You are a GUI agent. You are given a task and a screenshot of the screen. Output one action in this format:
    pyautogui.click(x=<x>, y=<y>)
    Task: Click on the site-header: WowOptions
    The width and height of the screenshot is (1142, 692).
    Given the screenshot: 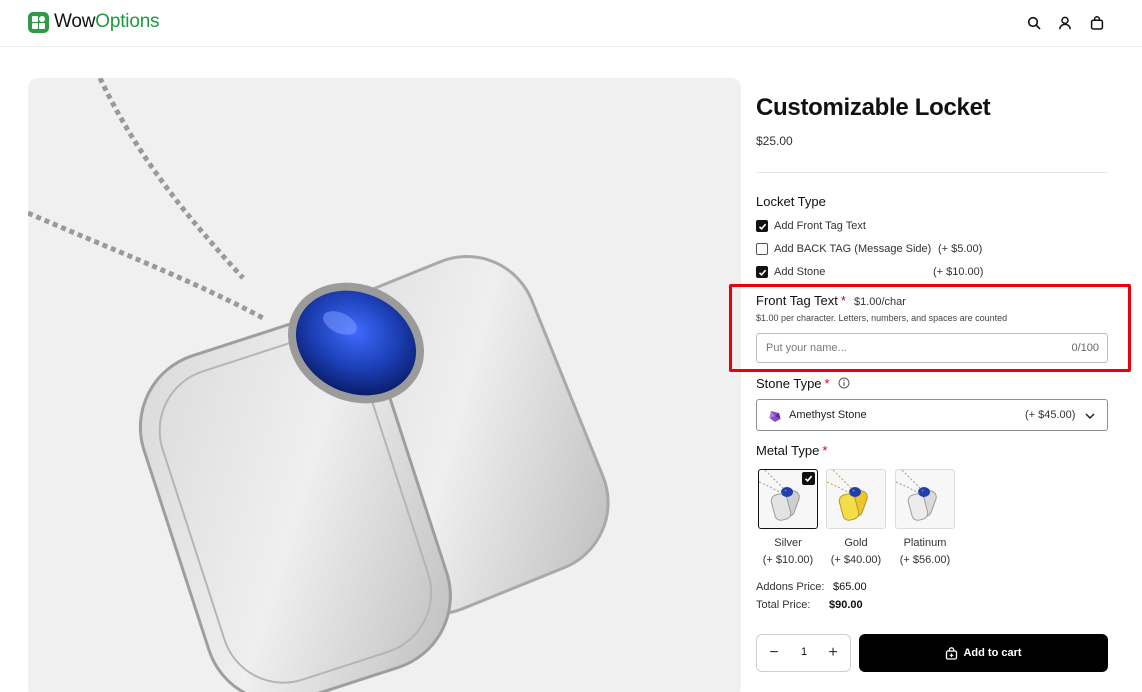 What is the action you would take?
    pyautogui.click(x=571, y=23)
    